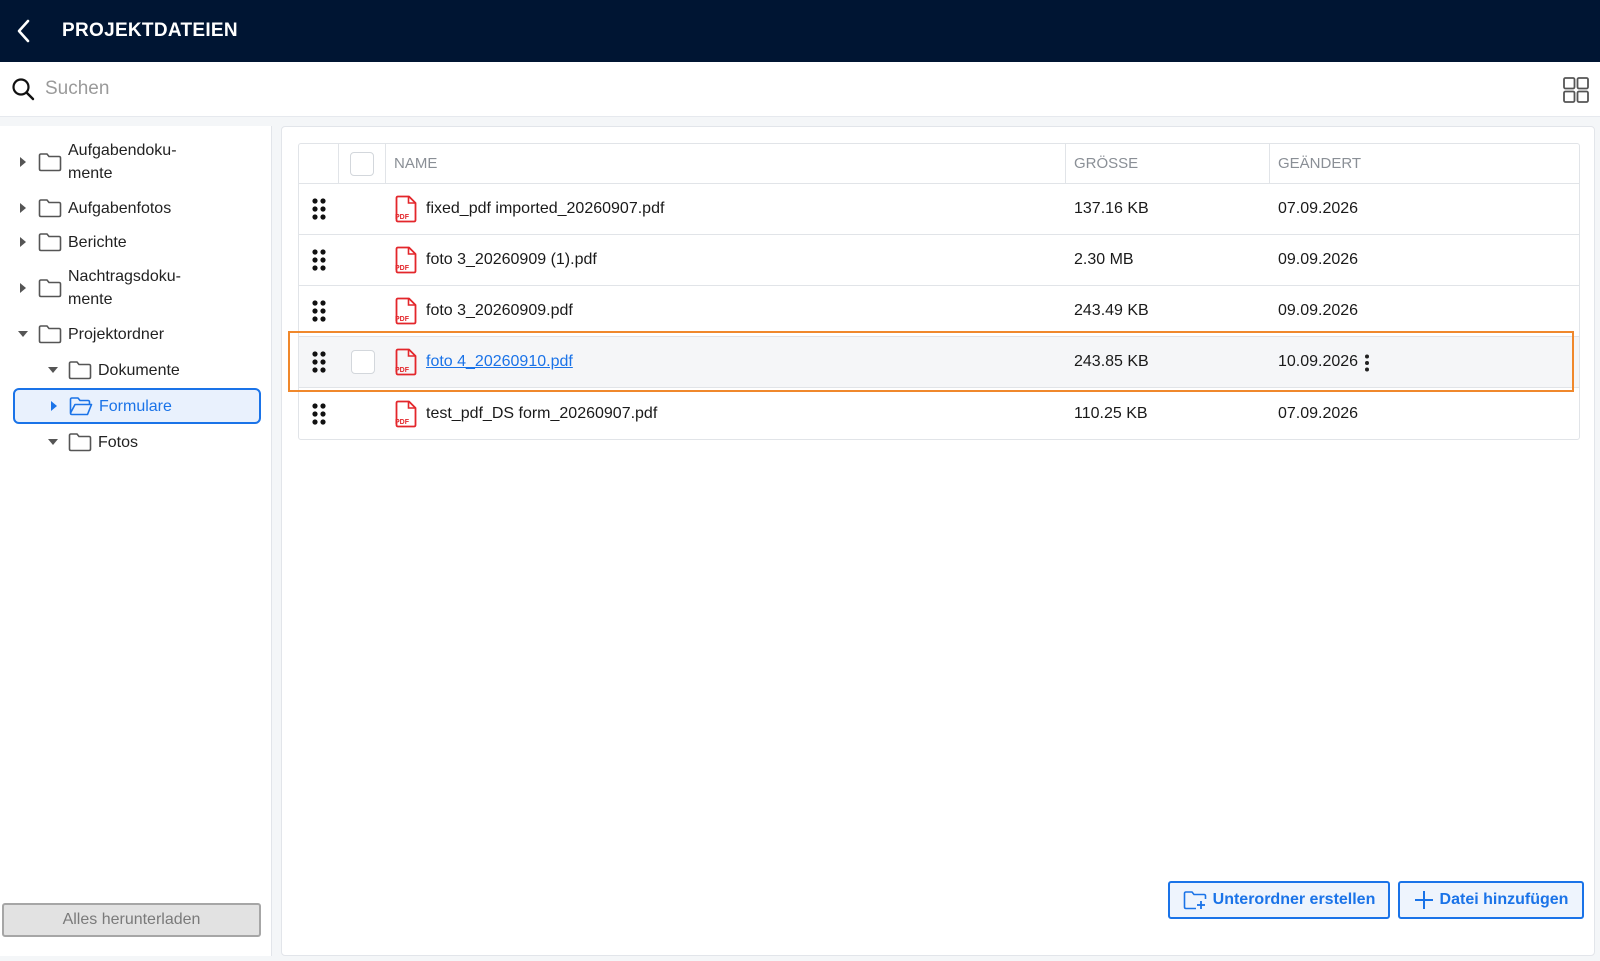 This screenshot has height=961, width=1600. What do you see at coordinates (139, 370) in the screenshot?
I see `tree-label: Dokumente` at bounding box center [139, 370].